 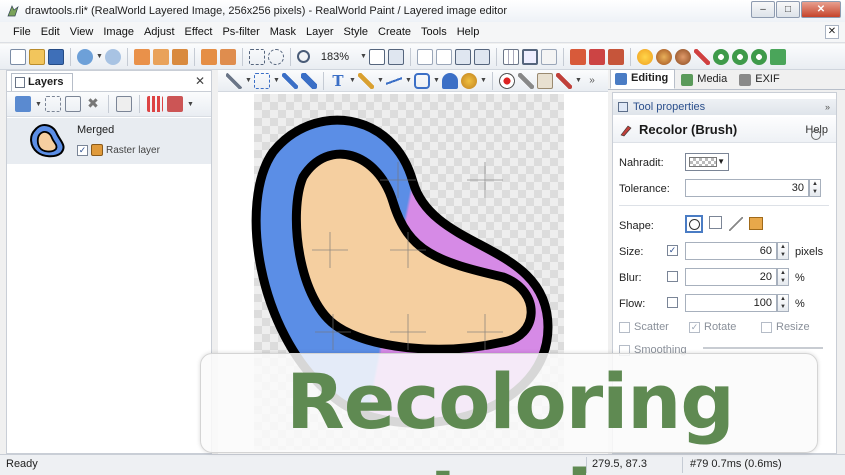 What do you see at coordinates (155, 104) in the screenshot?
I see `layer-grid-icon` at bounding box center [155, 104].